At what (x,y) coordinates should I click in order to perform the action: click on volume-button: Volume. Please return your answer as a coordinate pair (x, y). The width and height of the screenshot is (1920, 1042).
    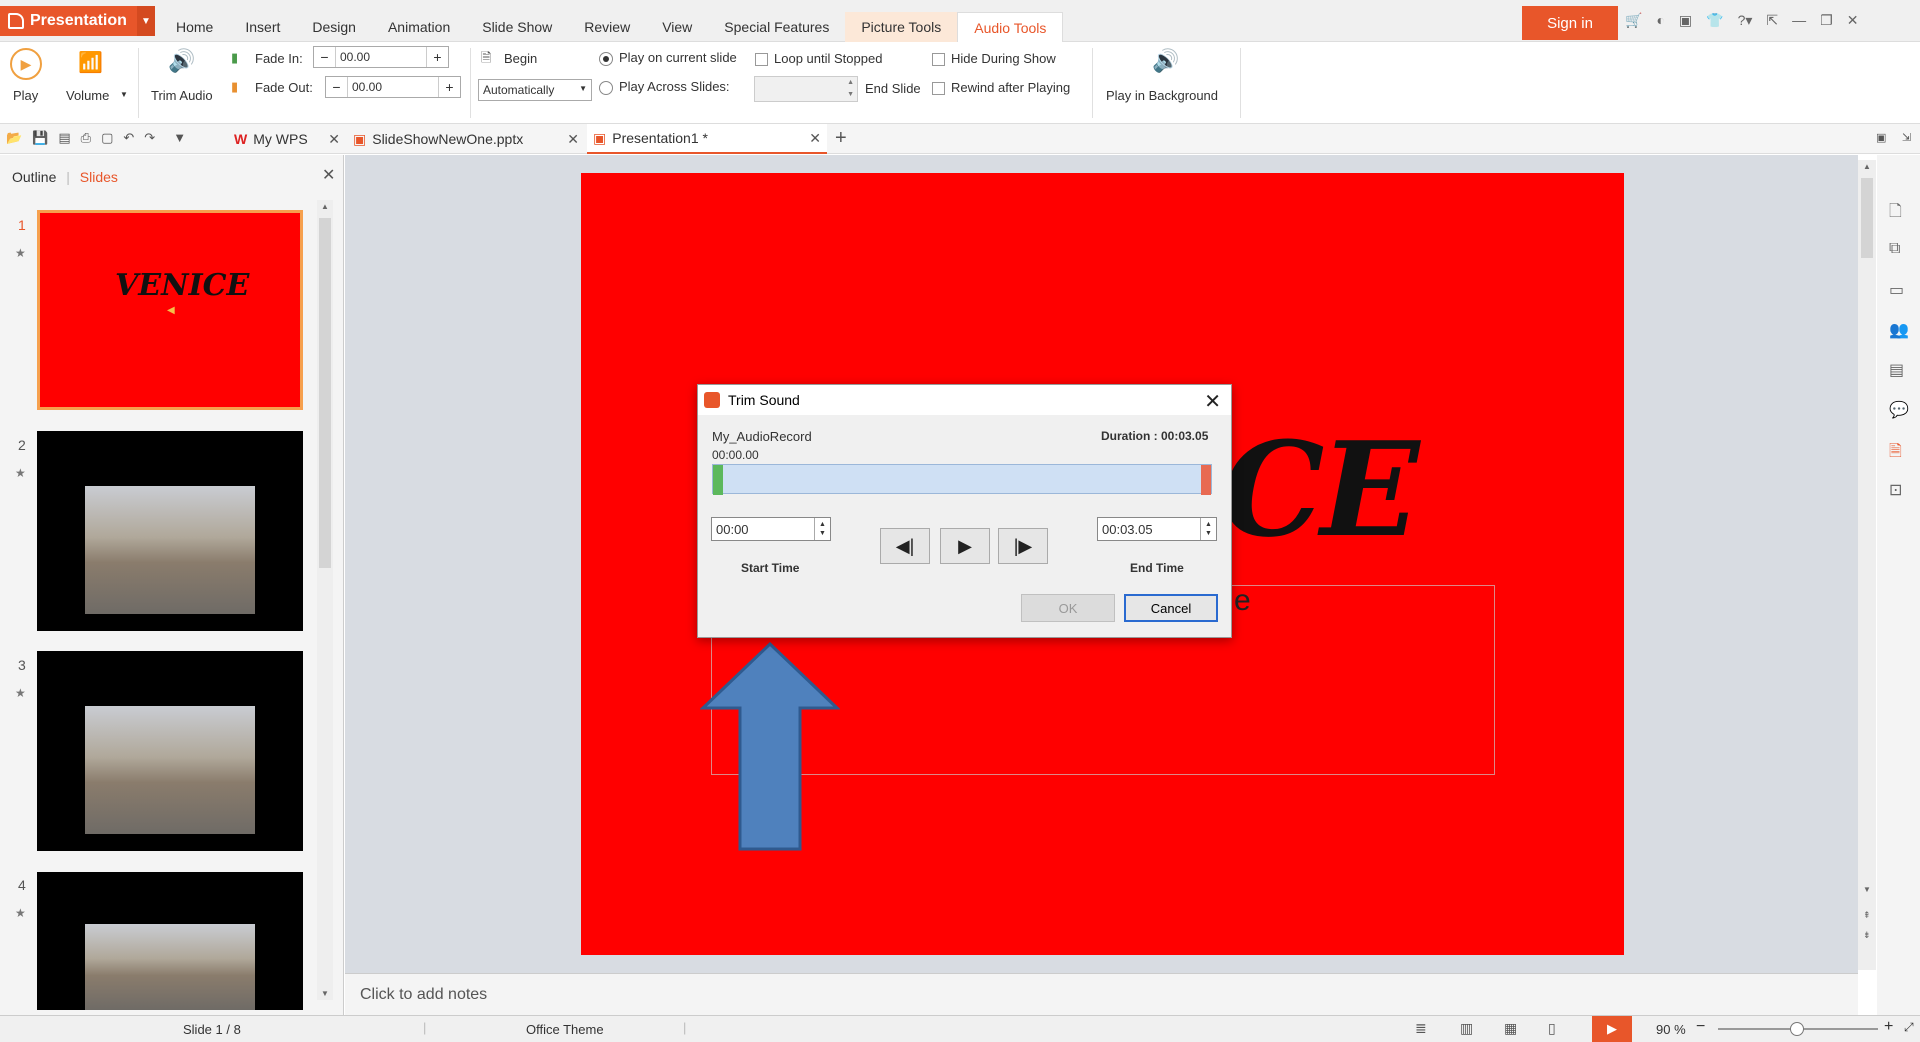
    Looking at the image, I should click on (87, 95).